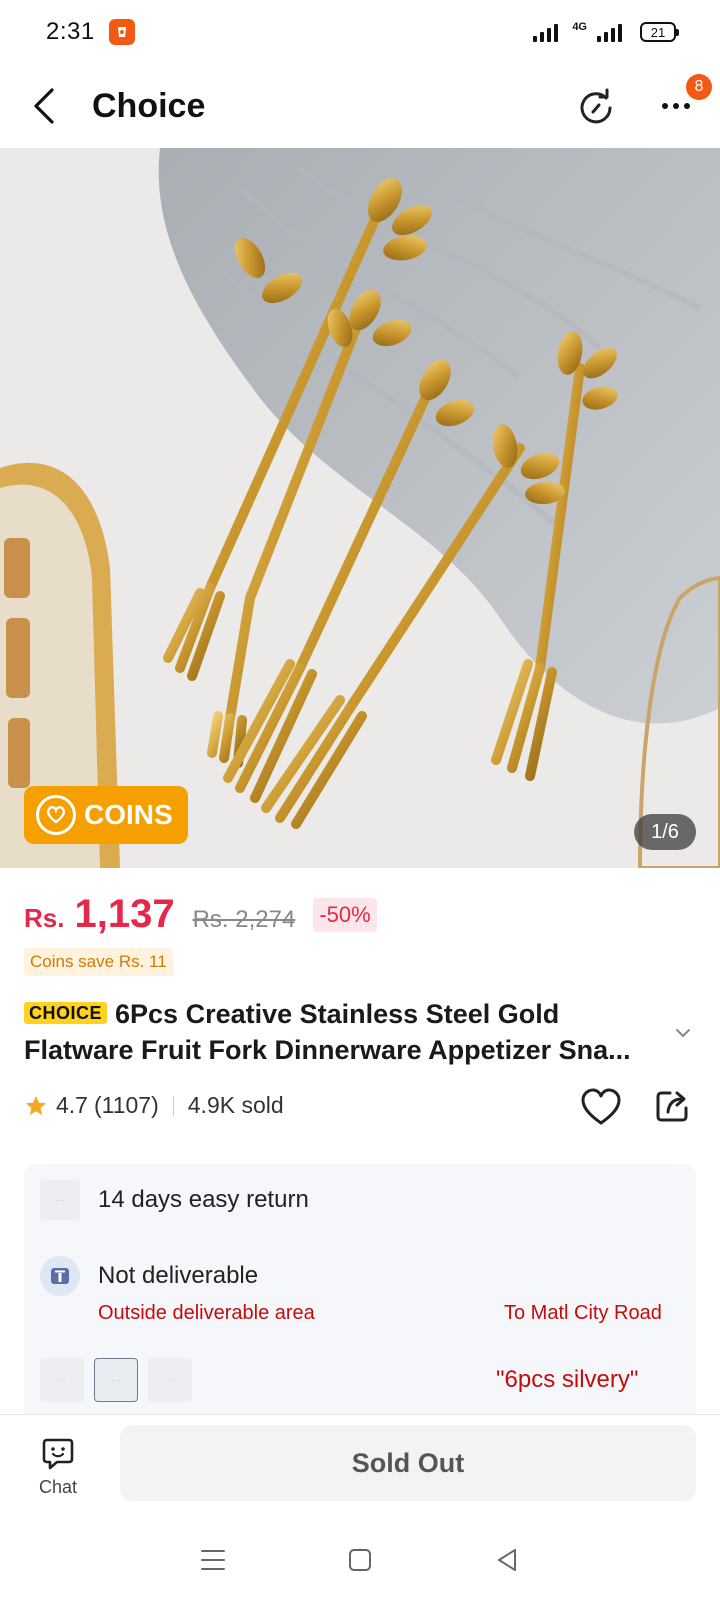 The image size is (720, 1600). What do you see at coordinates (44, 918) in the screenshot?
I see `price-currency: Rs.` at bounding box center [44, 918].